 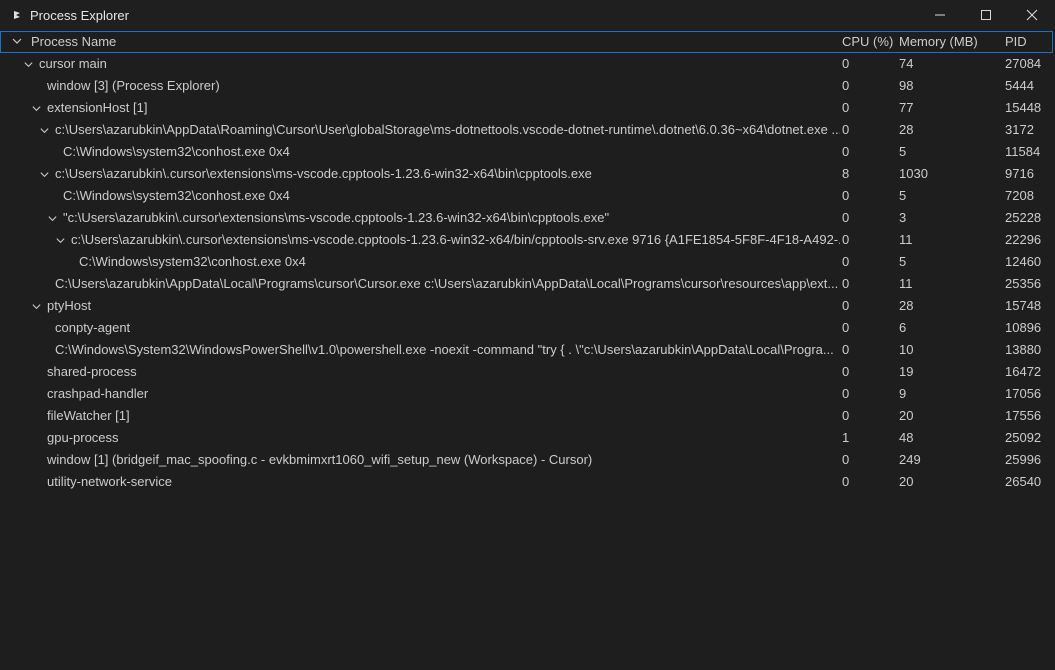 I want to click on process-name-cell: window [3] (Process Explorer), so click(x=420, y=86).